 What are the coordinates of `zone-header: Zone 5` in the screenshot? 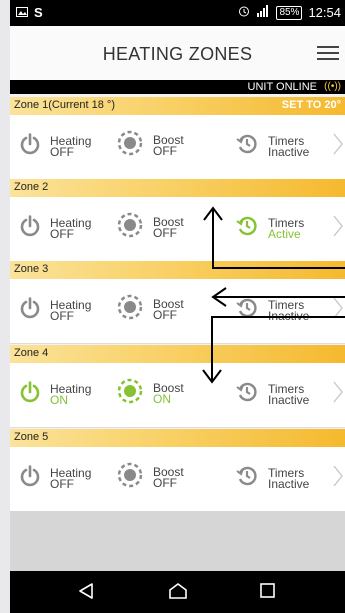 It's located at (177, 438).